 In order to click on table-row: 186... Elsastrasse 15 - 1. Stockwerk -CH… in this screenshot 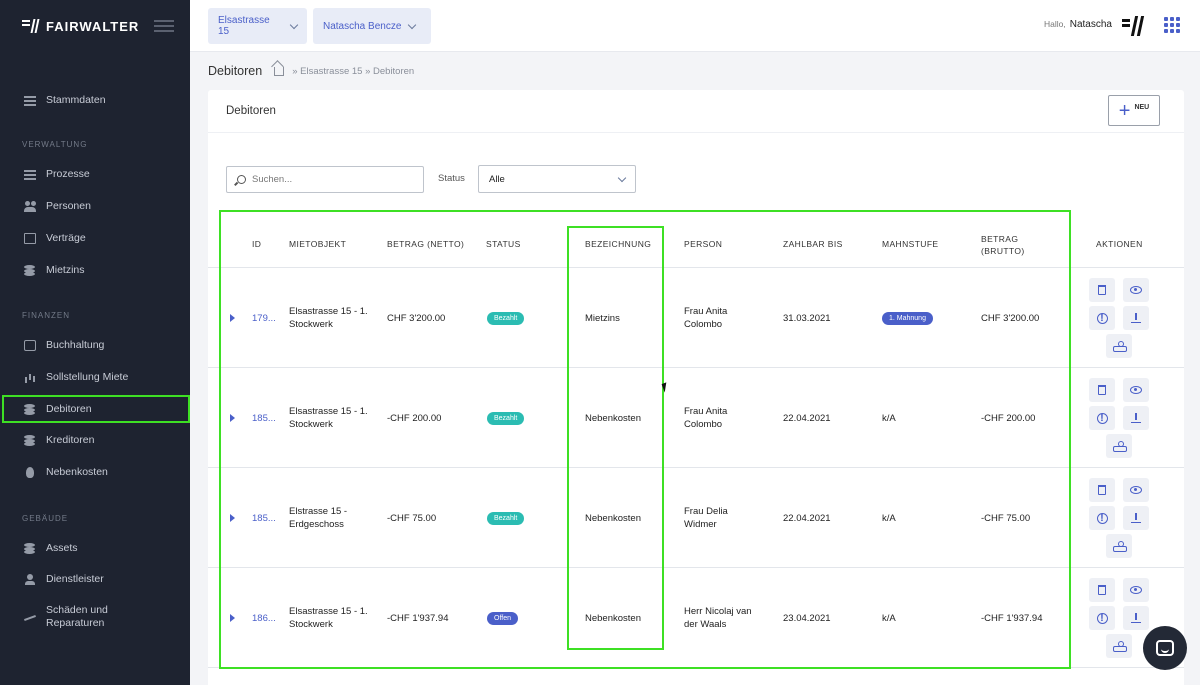, I will do `click(696, 618)`.